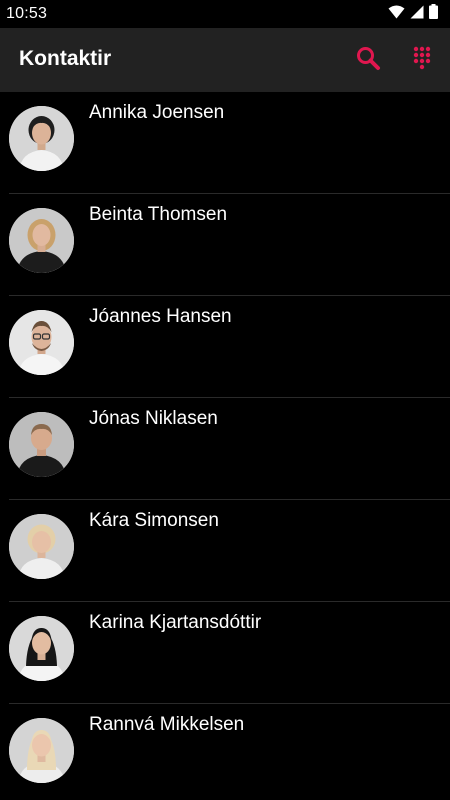  What do you see at coordinates (65, 58) in the screenshot?
I see `app-title: Kontaktir` at bounding box center [65, 58].